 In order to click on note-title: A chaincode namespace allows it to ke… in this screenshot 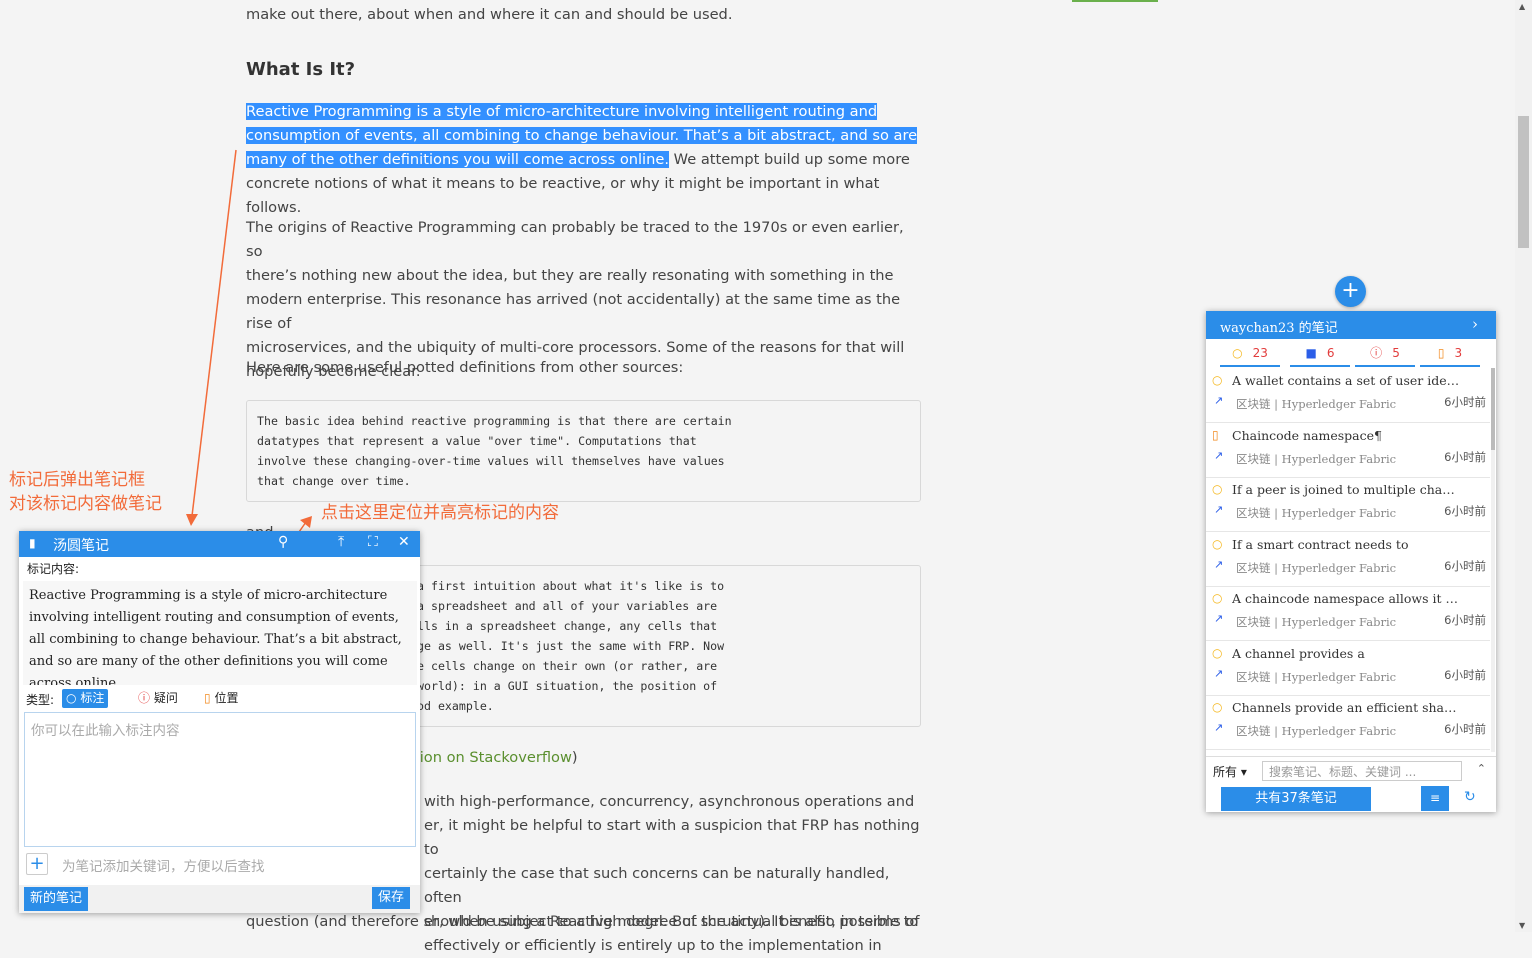, I will do `click(1346, 598)`.